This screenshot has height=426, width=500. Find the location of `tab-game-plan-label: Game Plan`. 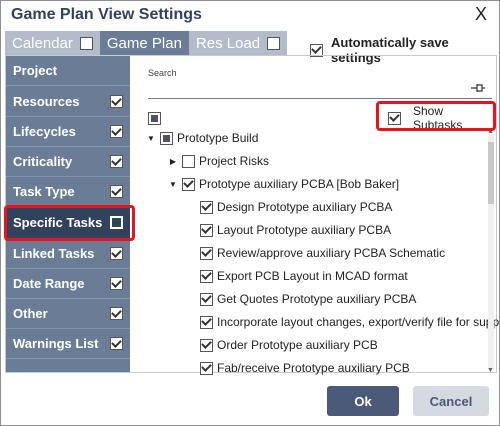

tab-game-plan-label: Game Plan is located at coordinates (144, 43).